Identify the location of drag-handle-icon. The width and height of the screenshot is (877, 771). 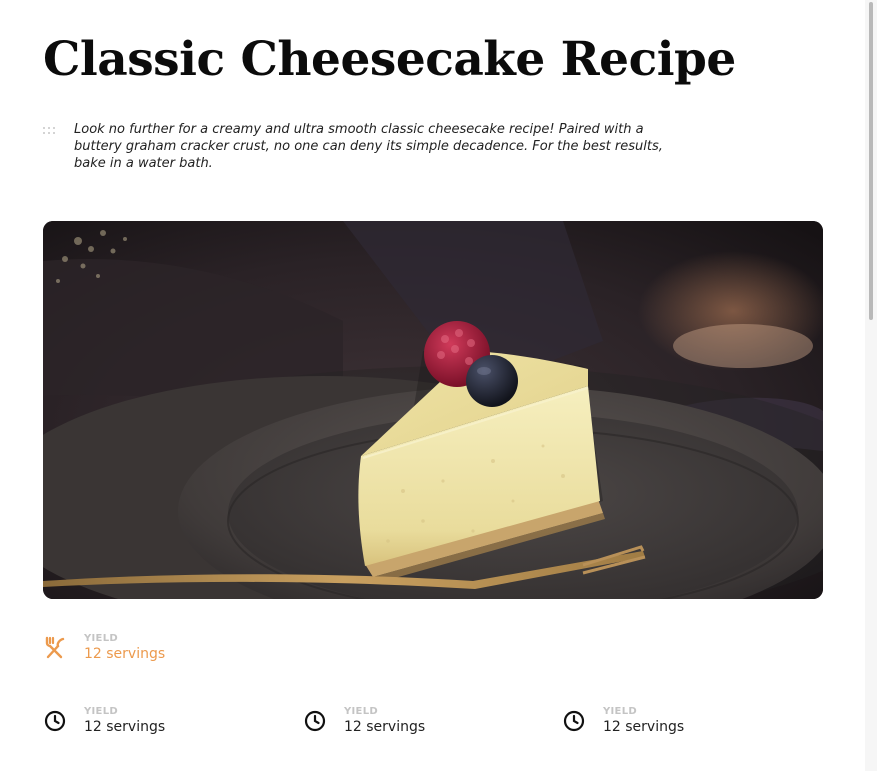
(50, 131).